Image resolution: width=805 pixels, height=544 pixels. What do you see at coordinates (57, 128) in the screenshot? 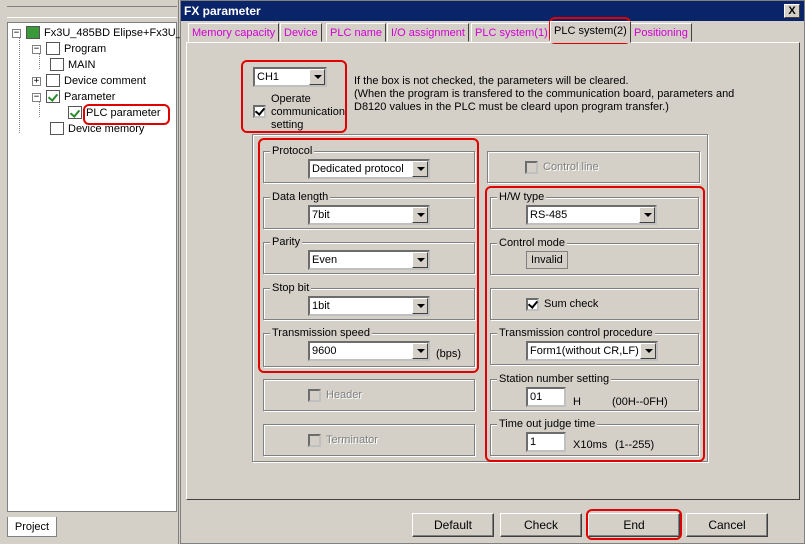
I see `device-memory-icon` at bounding box center [57, 128].